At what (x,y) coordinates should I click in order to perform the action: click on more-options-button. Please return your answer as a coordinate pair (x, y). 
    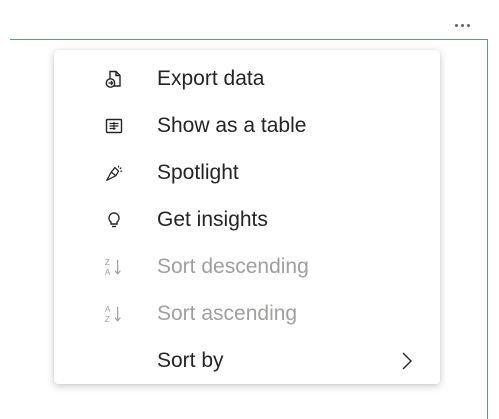
    Looking at the image, I should click on (462, 25).